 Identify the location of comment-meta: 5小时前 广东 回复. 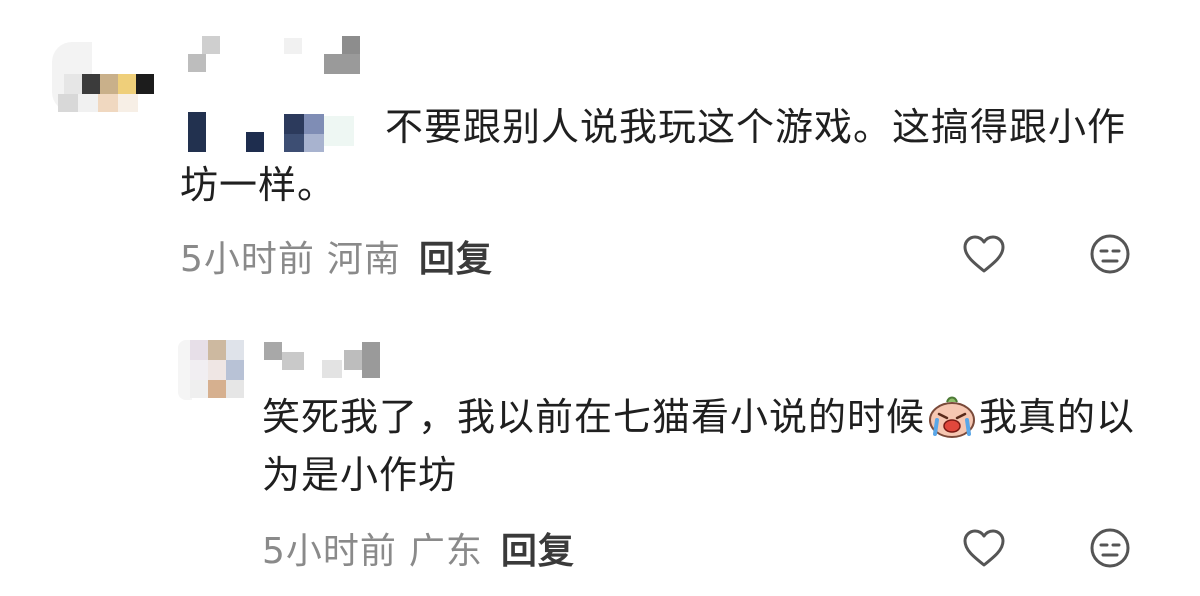
(418, 548).